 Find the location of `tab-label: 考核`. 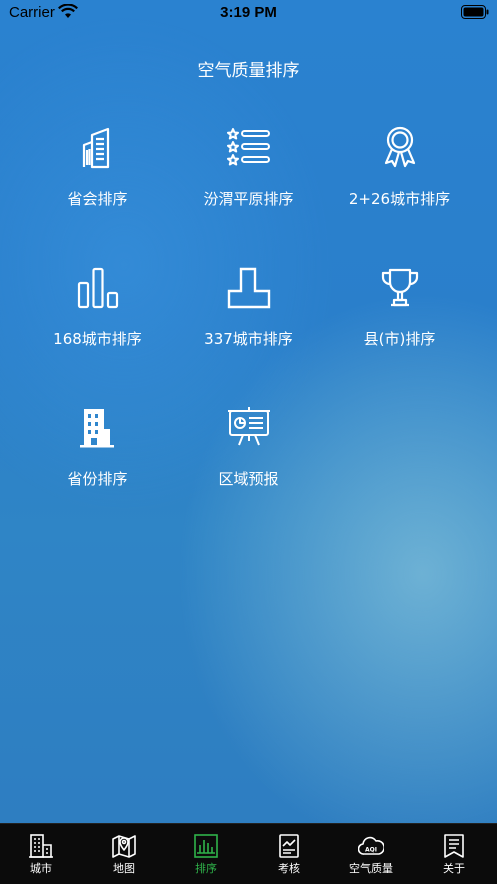

tab-label: 考核 is located at coordinates (289, 868).